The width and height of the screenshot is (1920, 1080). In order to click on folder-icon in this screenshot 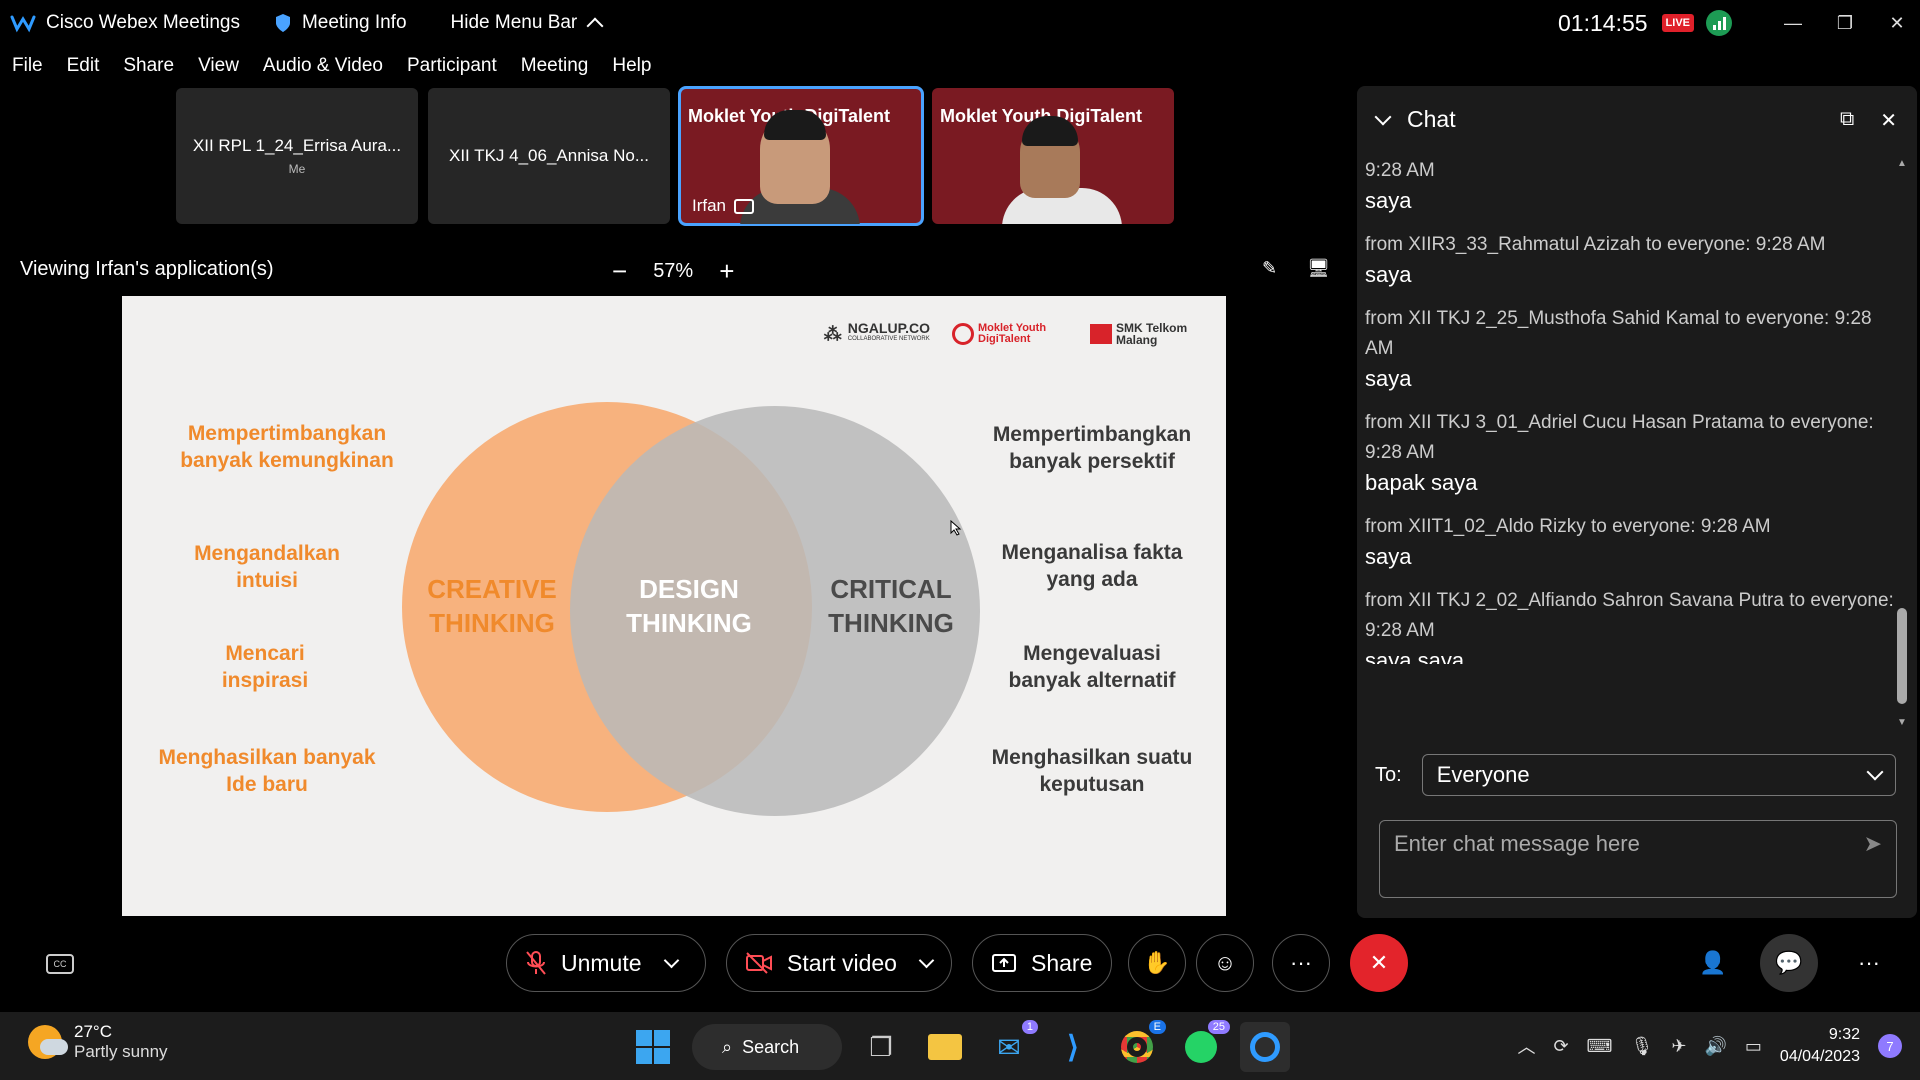, I will do `click(945, 1047)`.